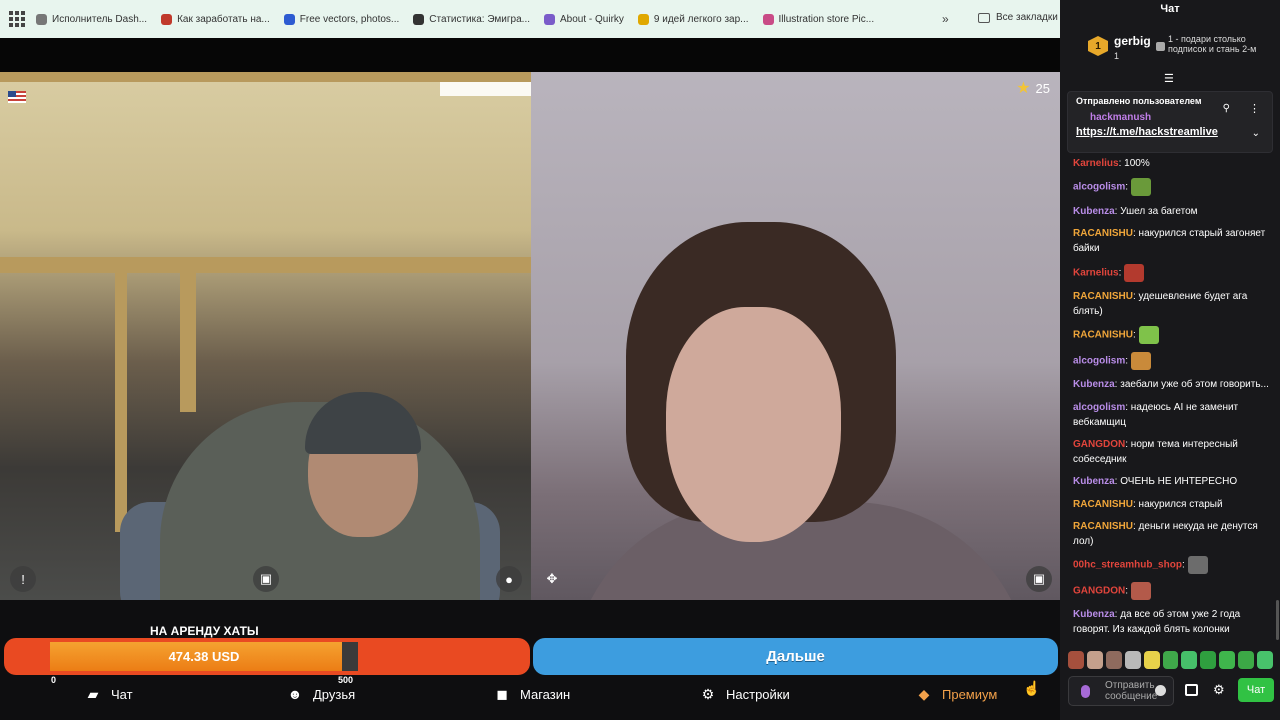  I want to click on person-face, so click(753, 424).